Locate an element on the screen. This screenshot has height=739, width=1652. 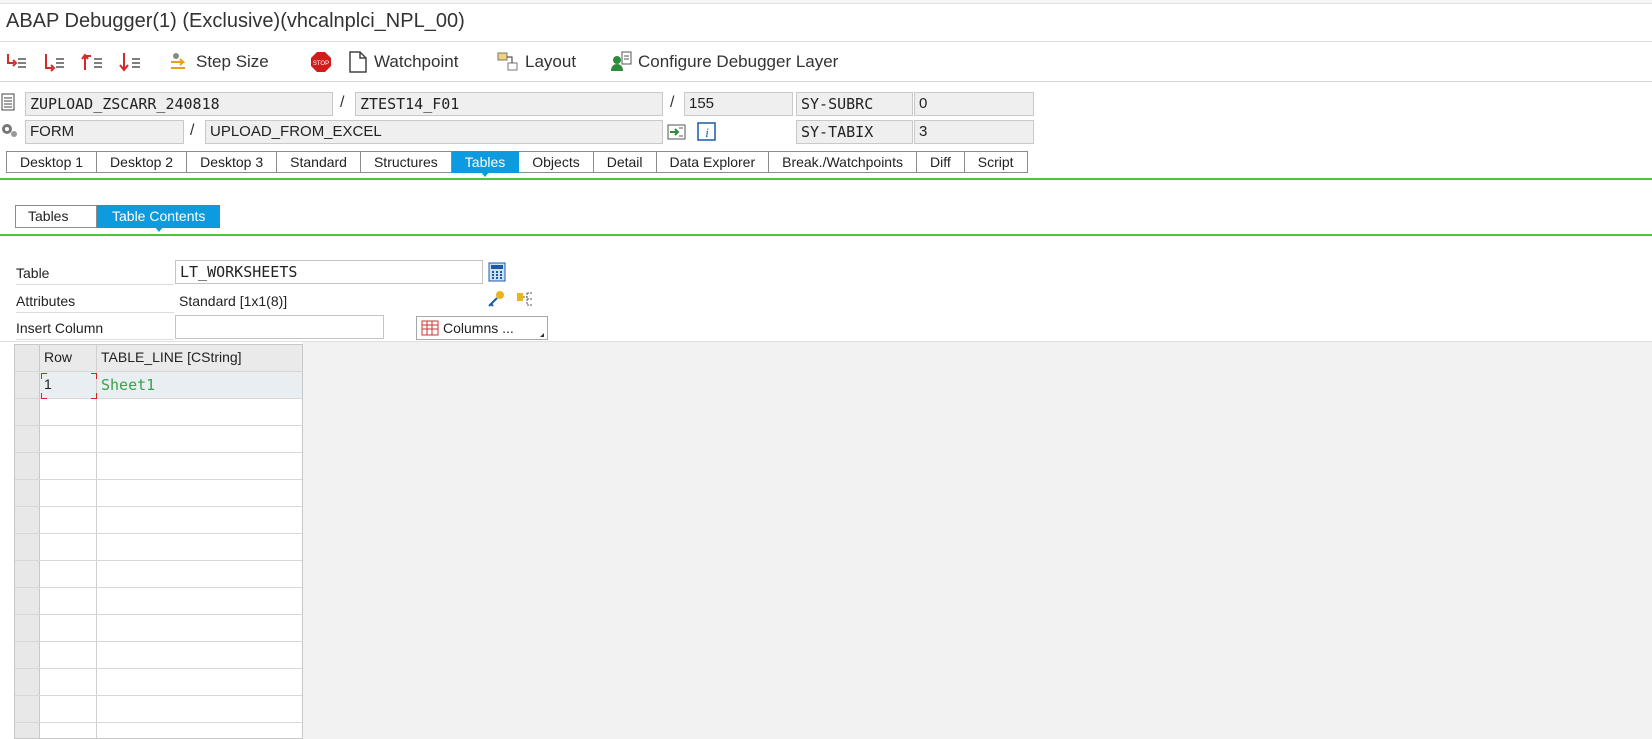
subtab-tables: Tables is located at coordinates (56, 216).